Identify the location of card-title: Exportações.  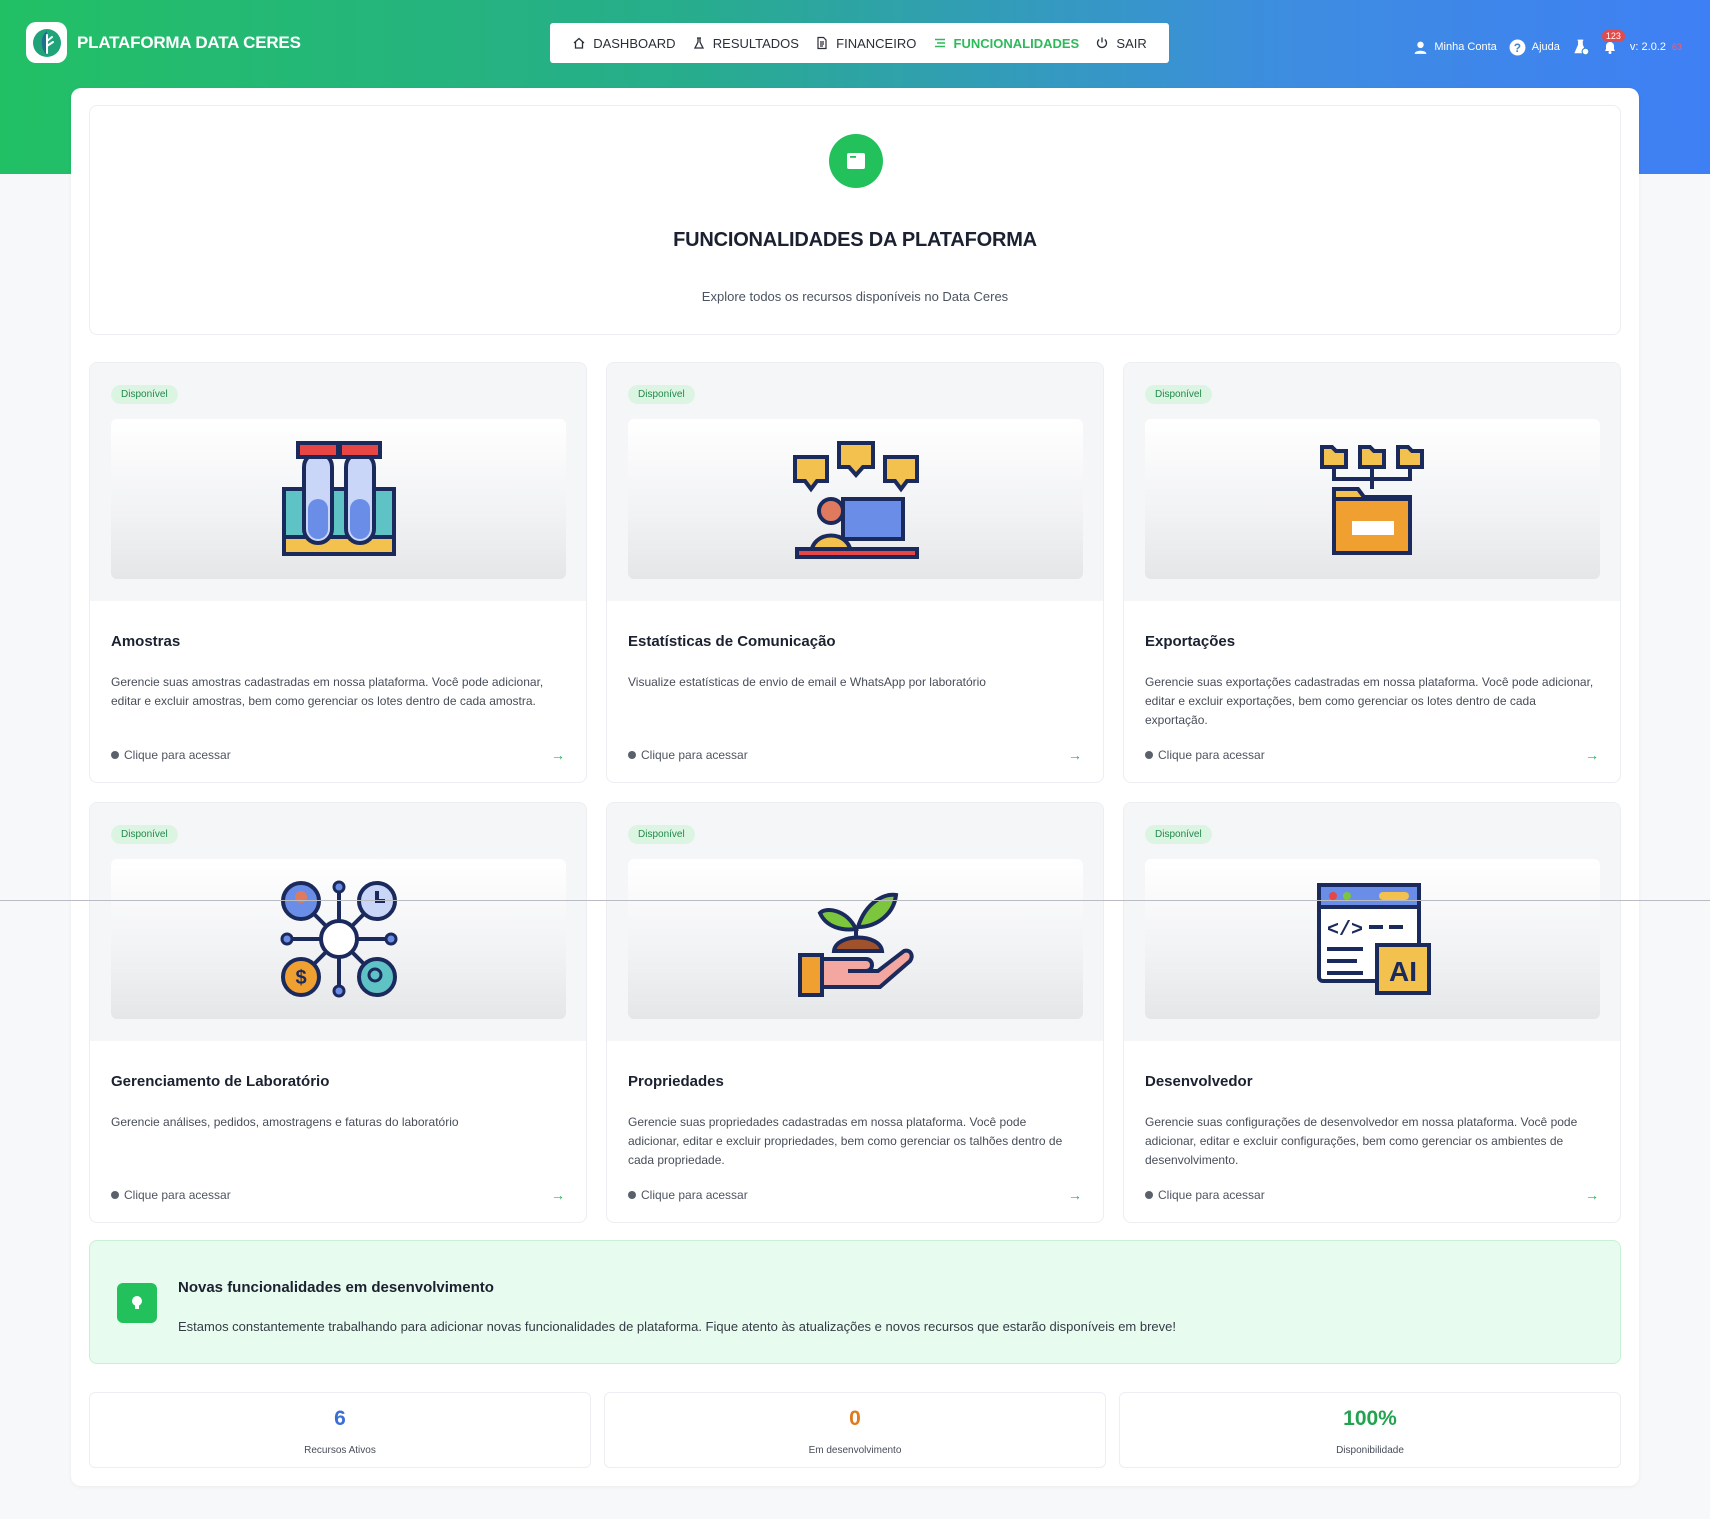
(1190, 641).